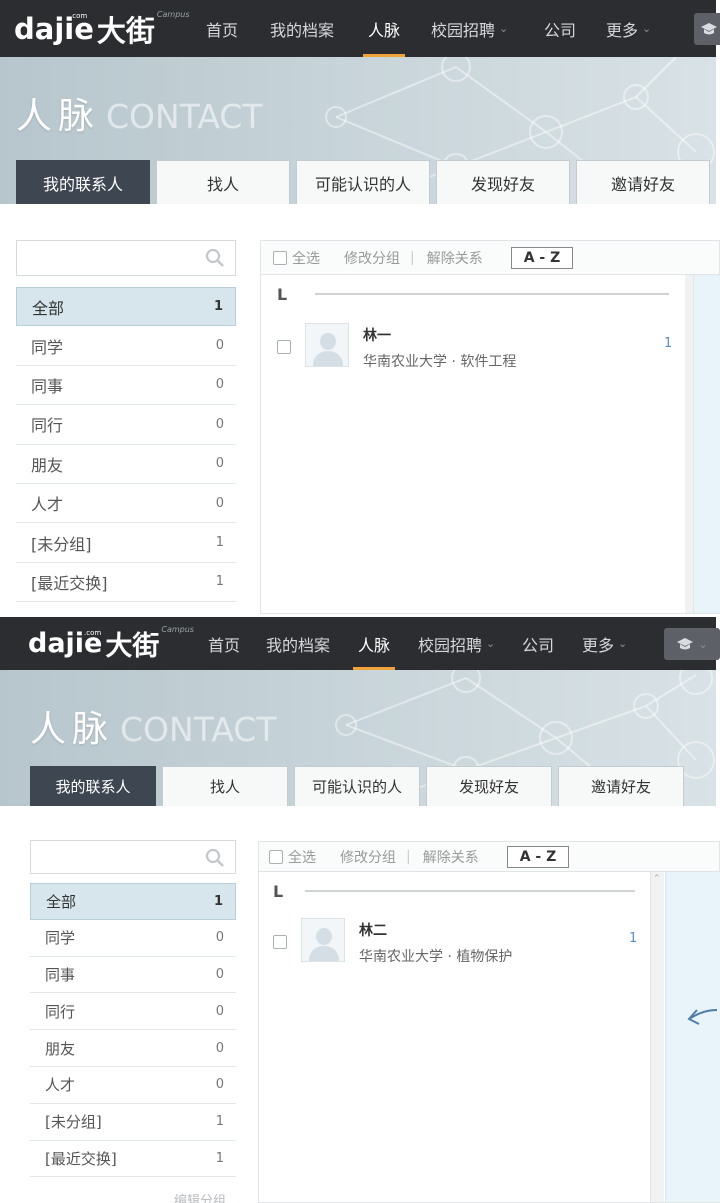 Image resolution: width=720 pixels, height=1203 pixels. What do you see at coordinates (81, 1158) in the screenshot?
I see `group-label: [最近交换]` at bounding box center [81, 1158].